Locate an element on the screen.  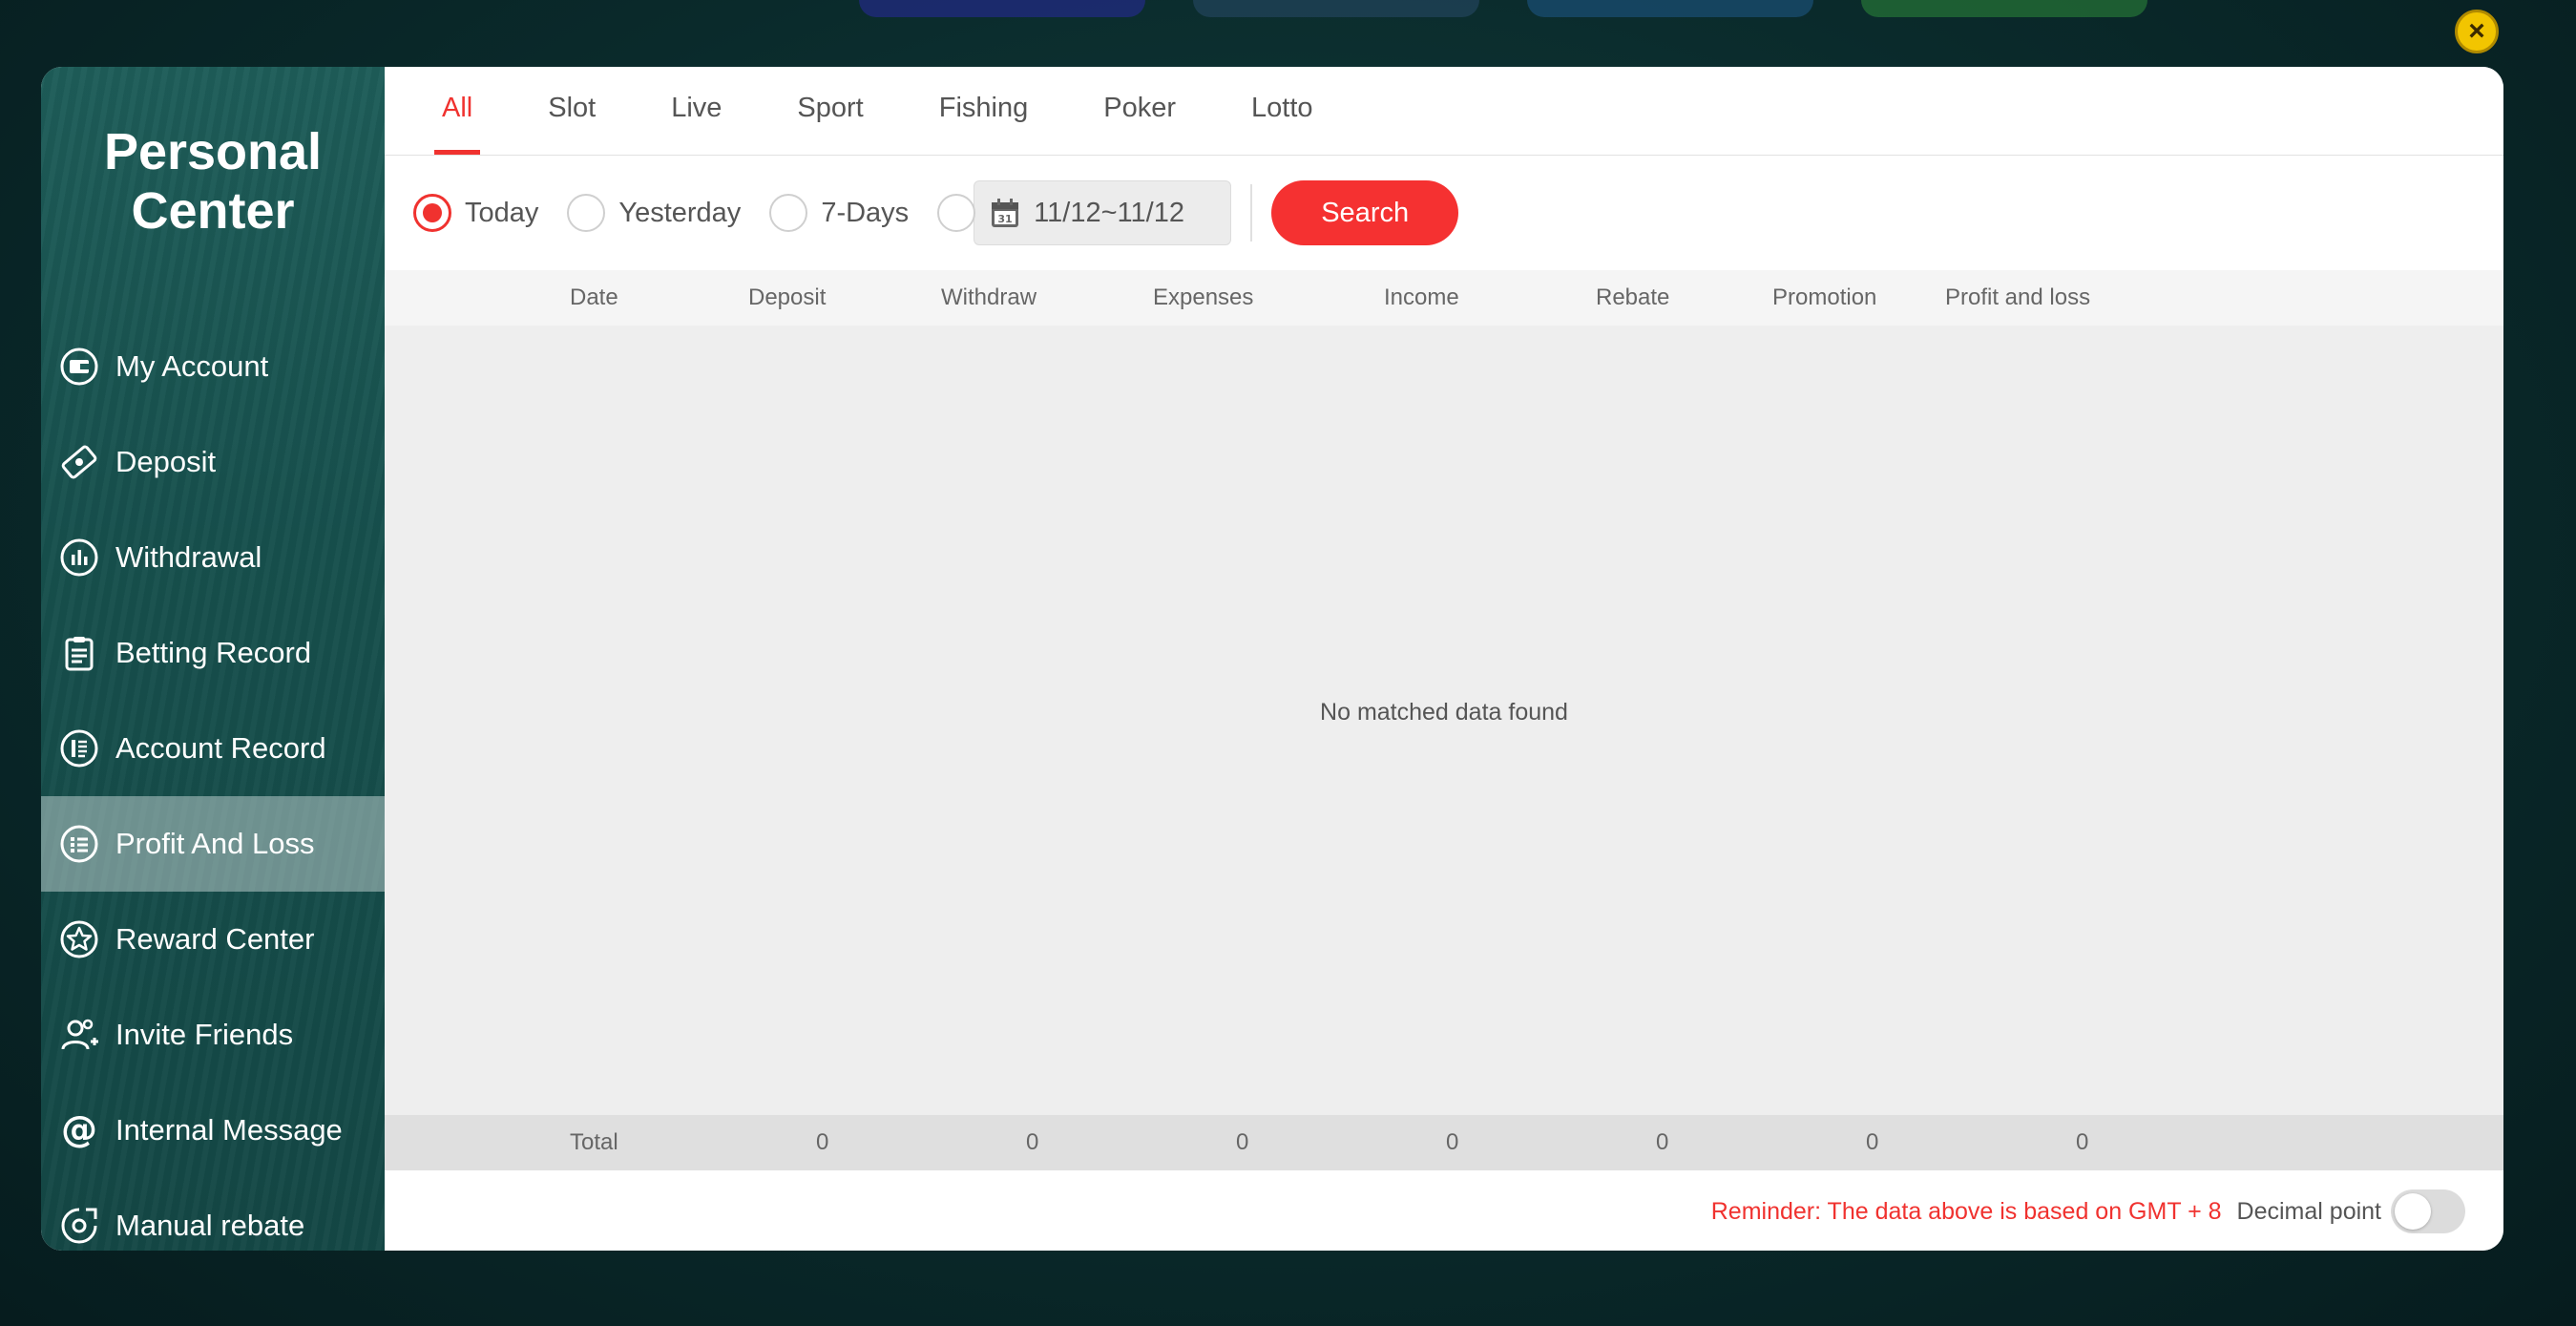
decimal-point-toggle is located at coordinates (2428, 1211).